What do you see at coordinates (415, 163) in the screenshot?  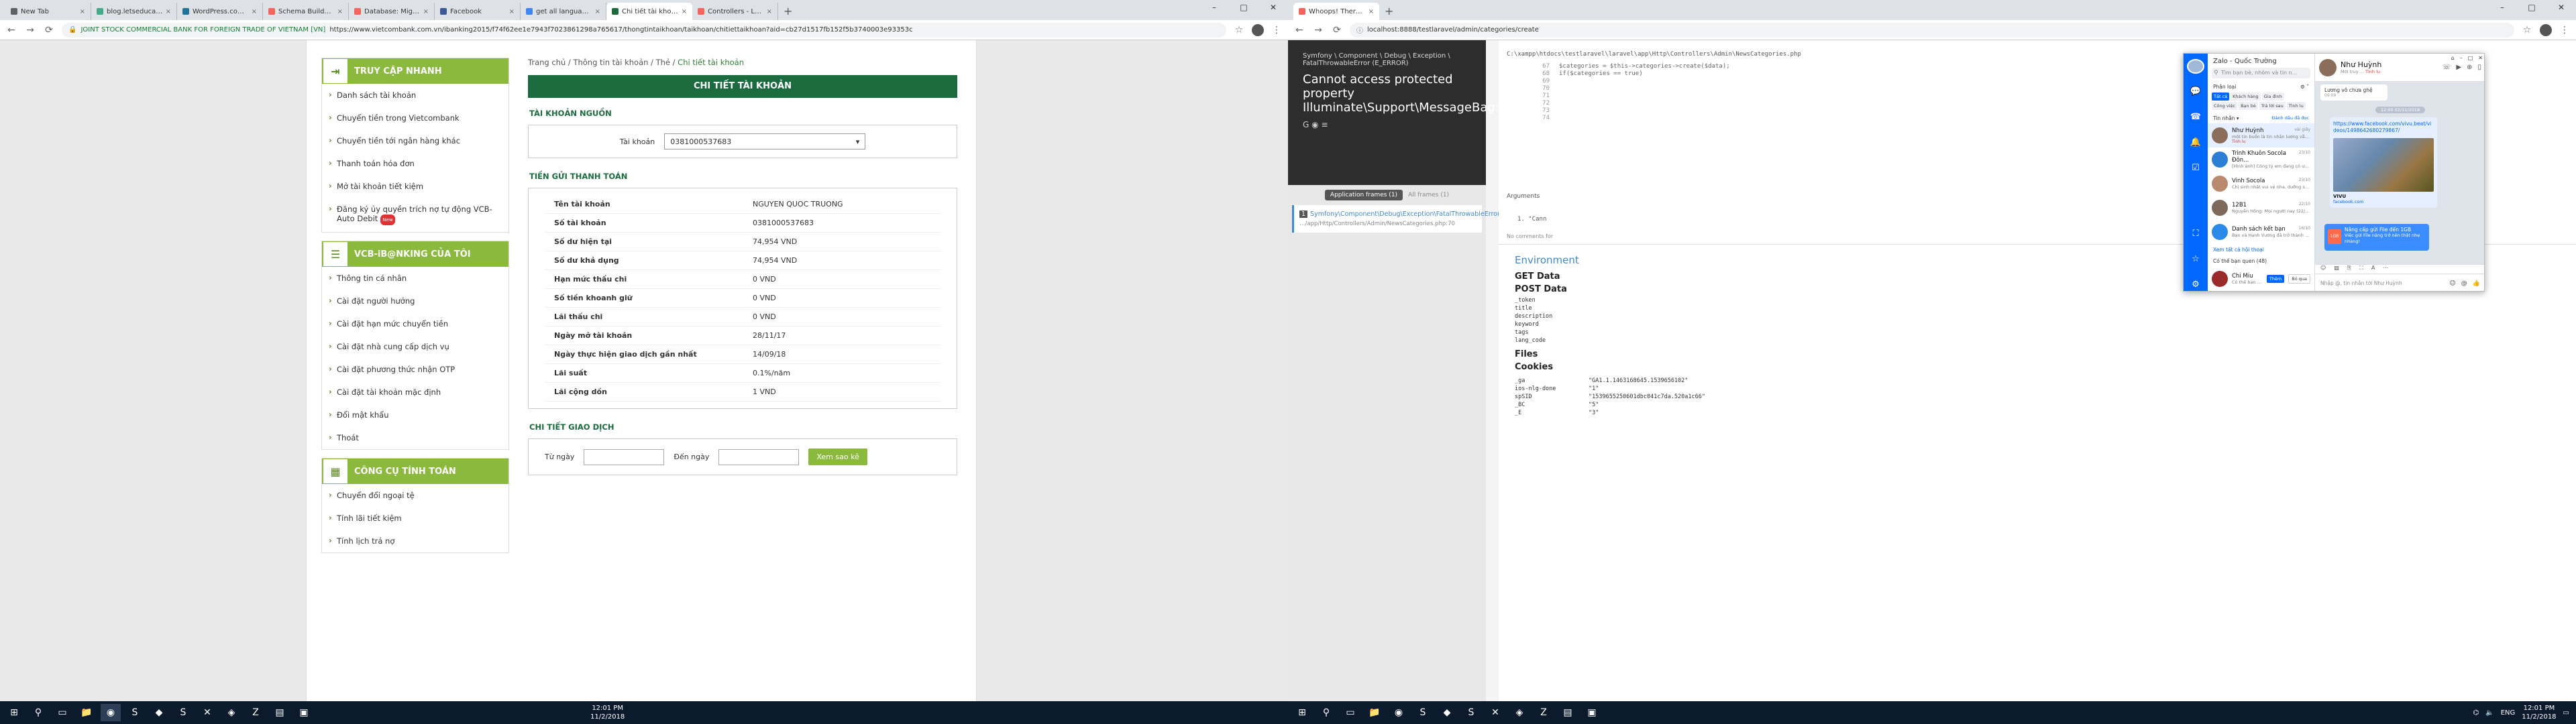 I see `sidebar-link: Thanh toán hóa đơn` at bounding box center [415, 163].